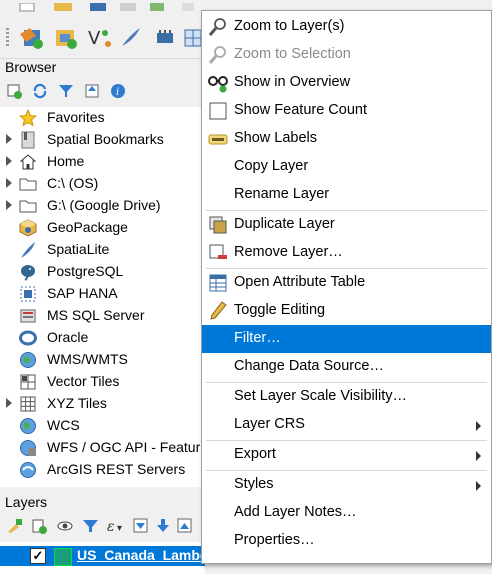 The width and height of the screenshot is (492, 574). I want to click on tree-item-spatial-bookmarks: Spatial Bookmarks, so click(102, 140).